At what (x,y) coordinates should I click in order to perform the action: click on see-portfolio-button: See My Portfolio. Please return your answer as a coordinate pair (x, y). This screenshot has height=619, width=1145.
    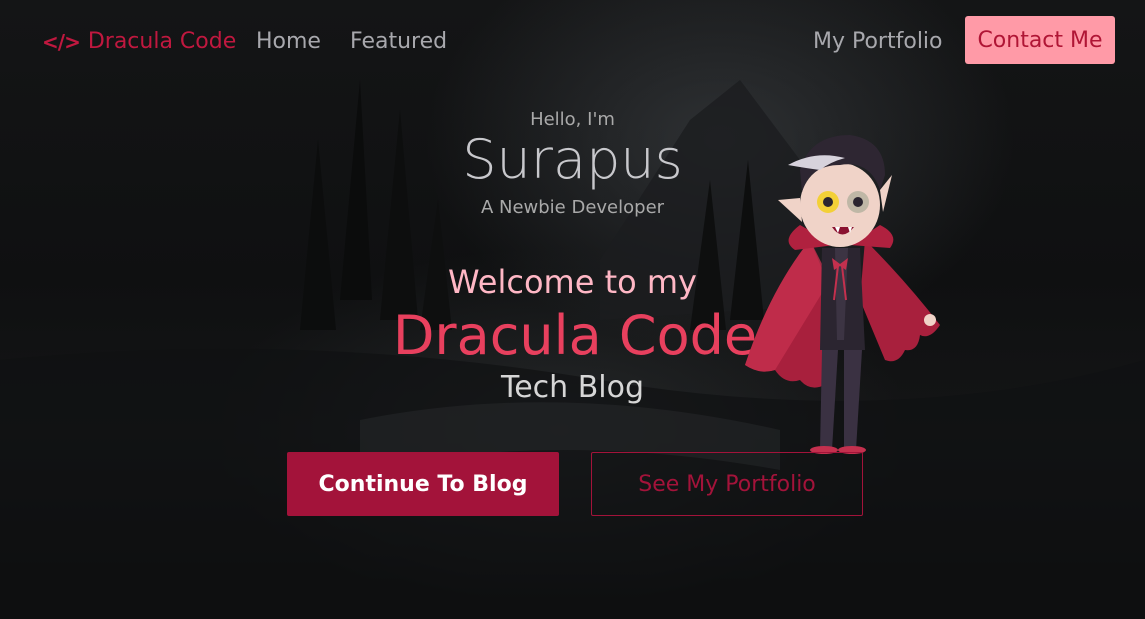
    Looking at the image, I should click on (727, 484).